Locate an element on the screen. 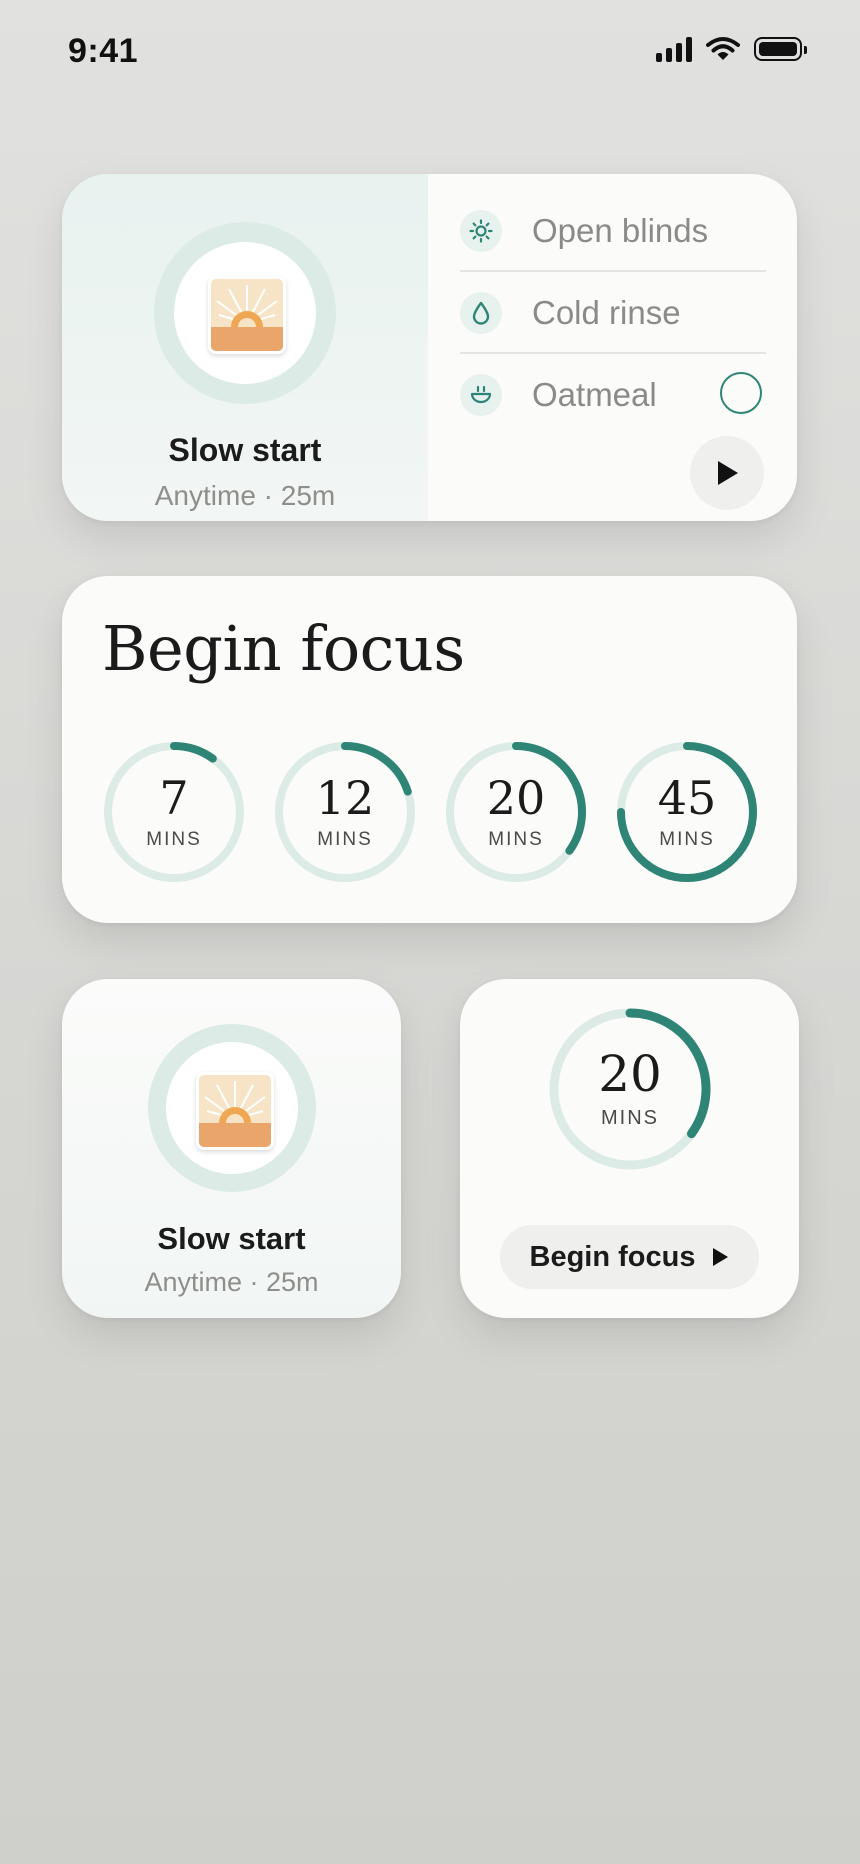 This screenshot has height=1864, width=860. task-item-open-blinds: Open blinds is located at coordinates (613, 231).